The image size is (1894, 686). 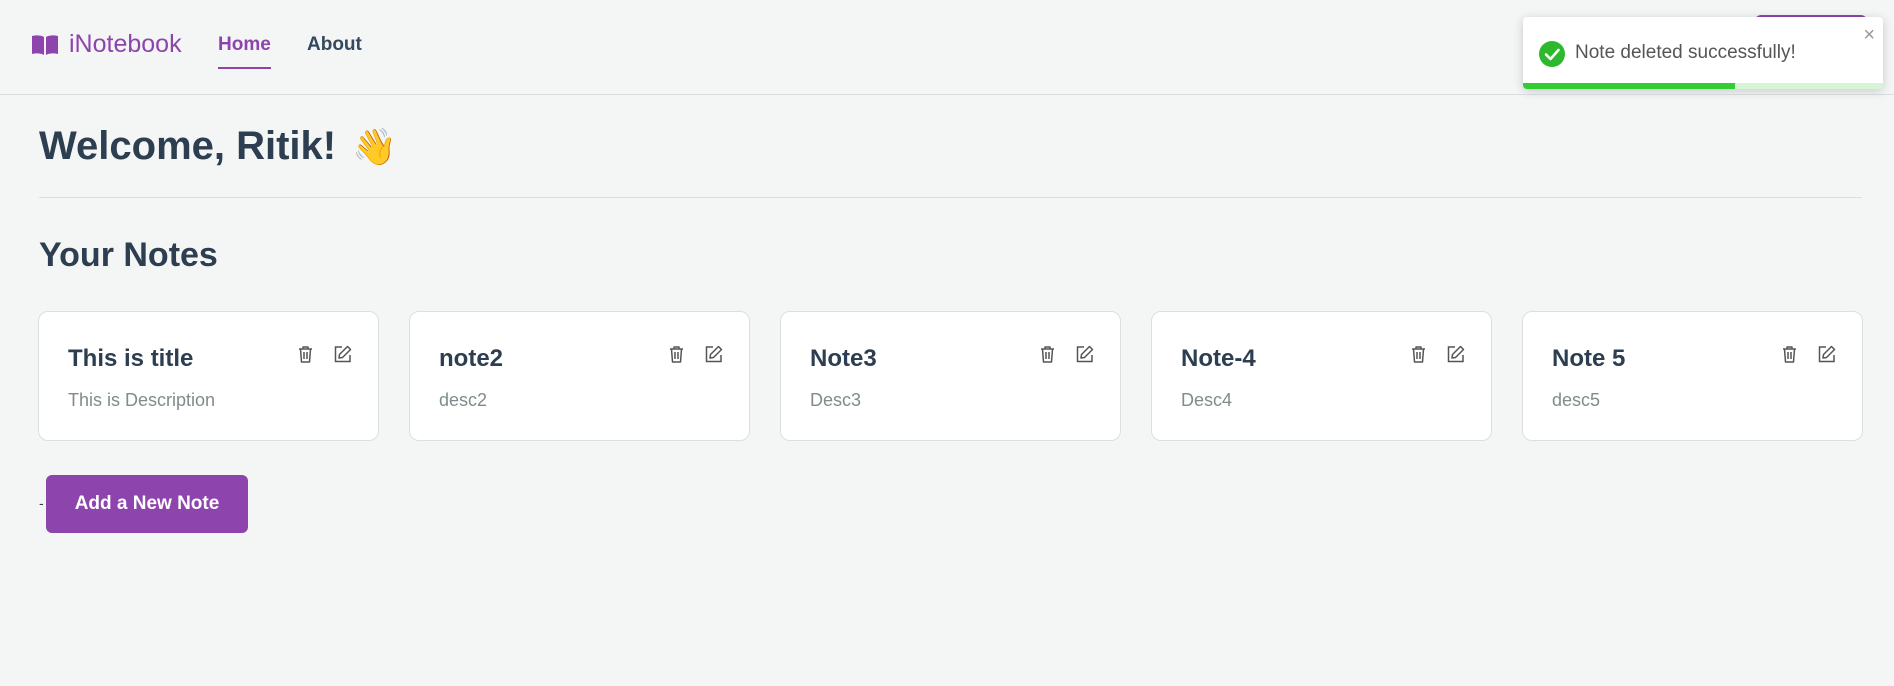 I want to click on brand-name: iNotebook, so click(x=125, y=44).